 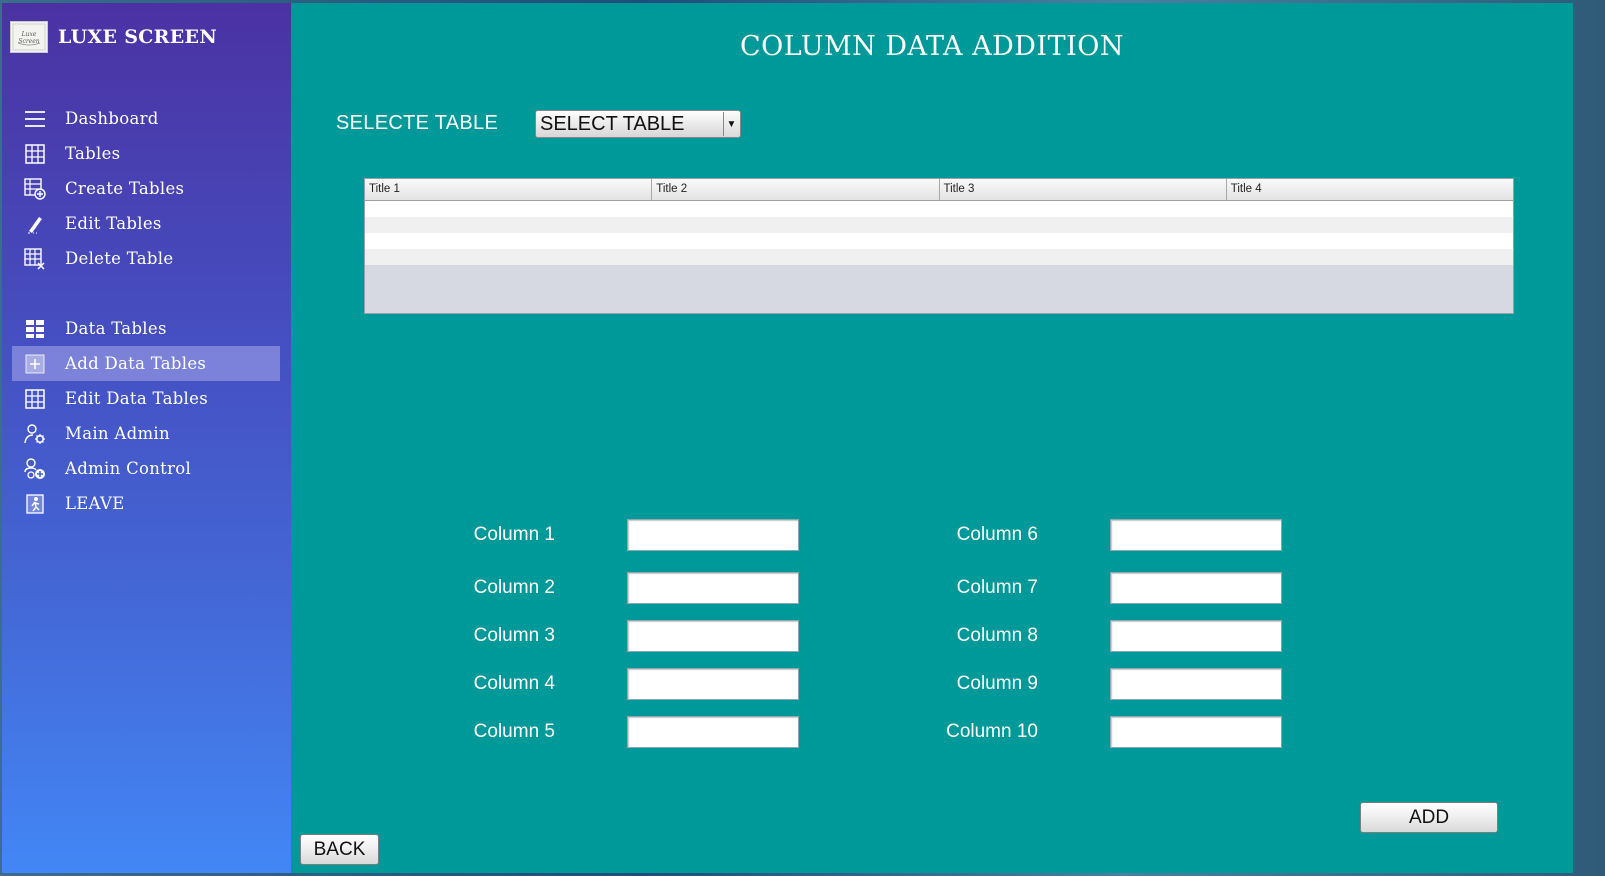 I want to click on column-5-label: Column 5, so click(x=514, y=731).